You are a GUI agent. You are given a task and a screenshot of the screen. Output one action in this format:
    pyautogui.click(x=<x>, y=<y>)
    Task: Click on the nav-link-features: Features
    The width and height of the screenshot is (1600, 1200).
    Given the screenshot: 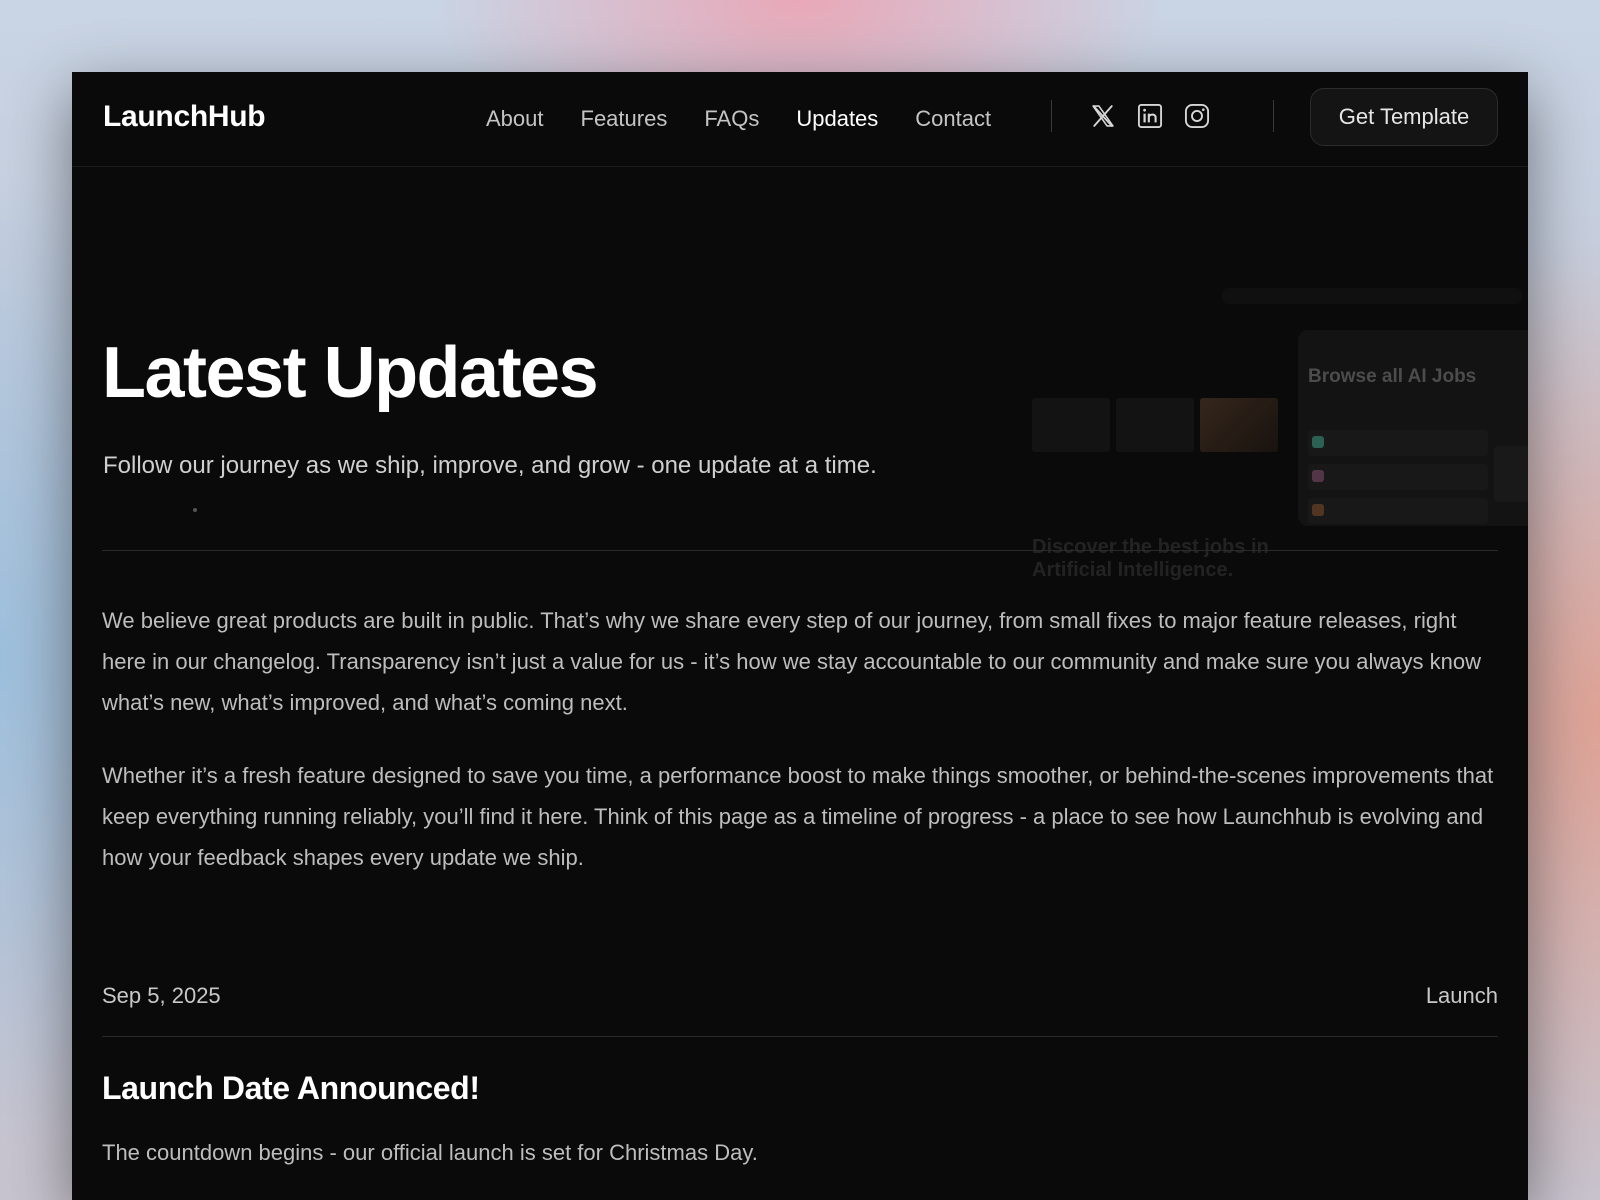 What is the action you would take?
    pyautogui.click(x=624, y=119)
    